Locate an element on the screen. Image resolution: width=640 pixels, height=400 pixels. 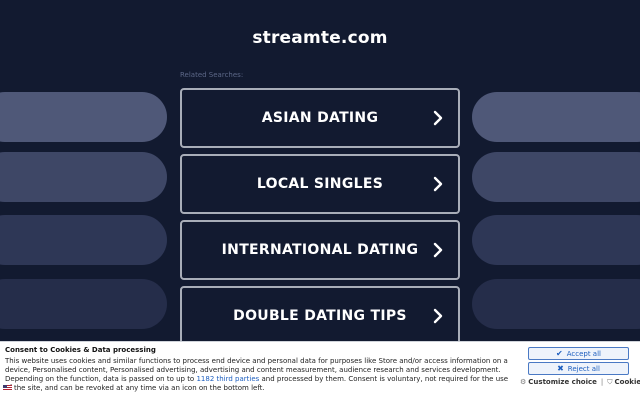
search-button-label: INTERNATIONAL DATING is located at coordinates (320, 250).